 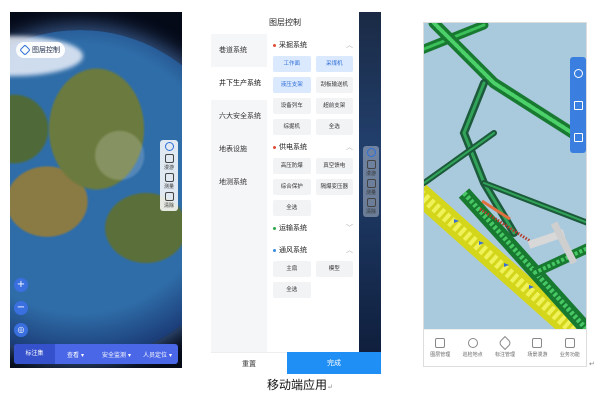 I want to click on nav-six-safety-systems: 六大安全系统, so click(x=239, y=116).